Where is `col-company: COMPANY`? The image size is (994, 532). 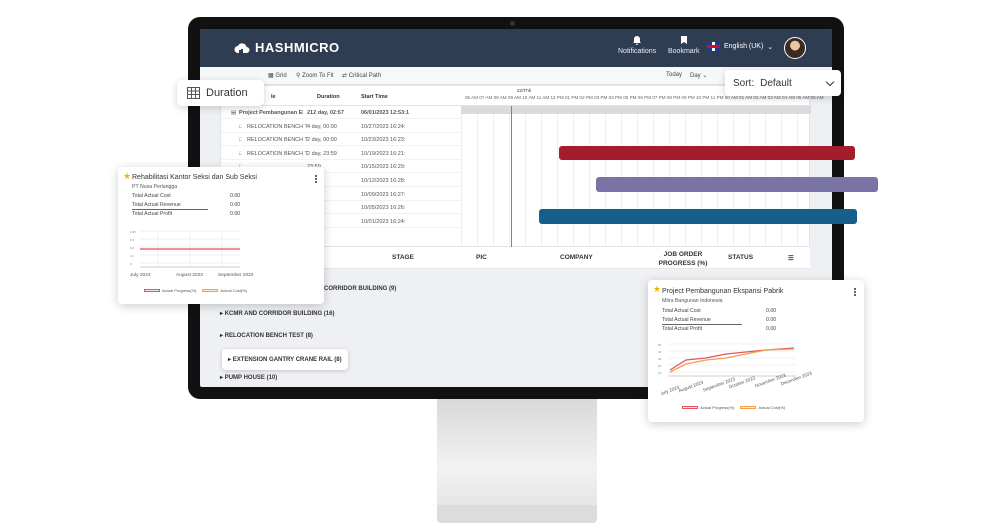 col-company: COMPANY is located at coordinates (576, 257).